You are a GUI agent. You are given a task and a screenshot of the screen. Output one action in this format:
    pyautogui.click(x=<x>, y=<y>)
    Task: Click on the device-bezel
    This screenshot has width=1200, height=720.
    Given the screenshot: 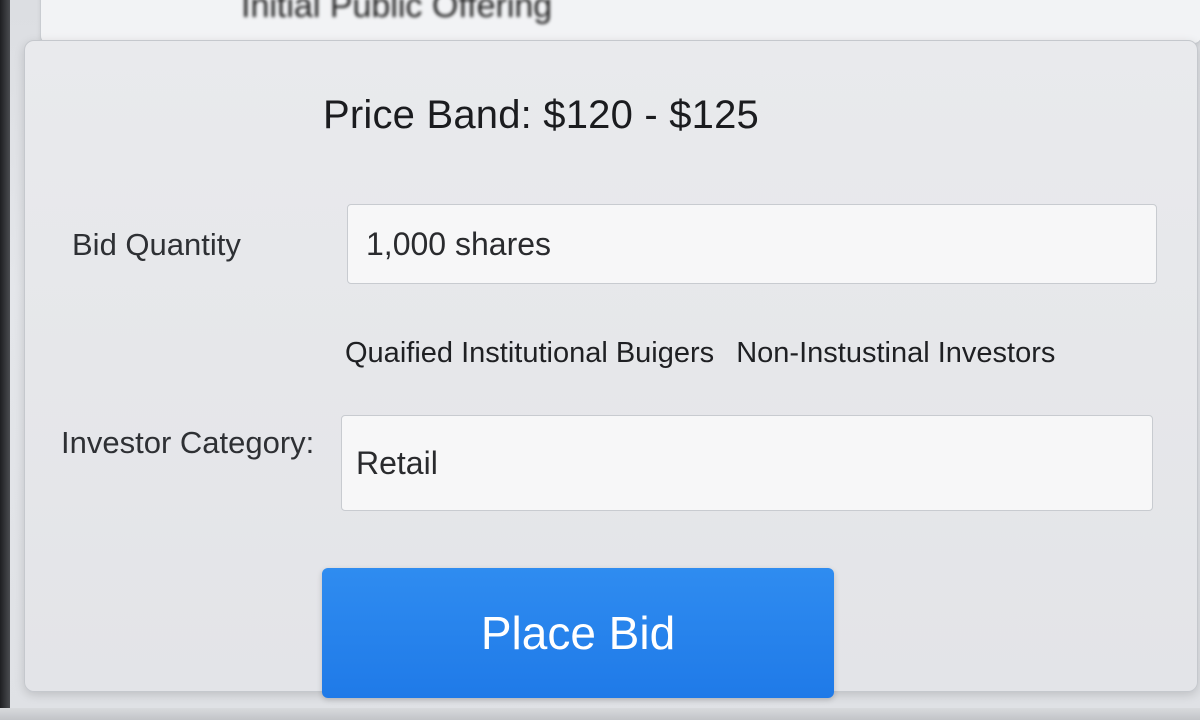 What is the action you would take?
    pyautogui.click(x=5, y=360)
    